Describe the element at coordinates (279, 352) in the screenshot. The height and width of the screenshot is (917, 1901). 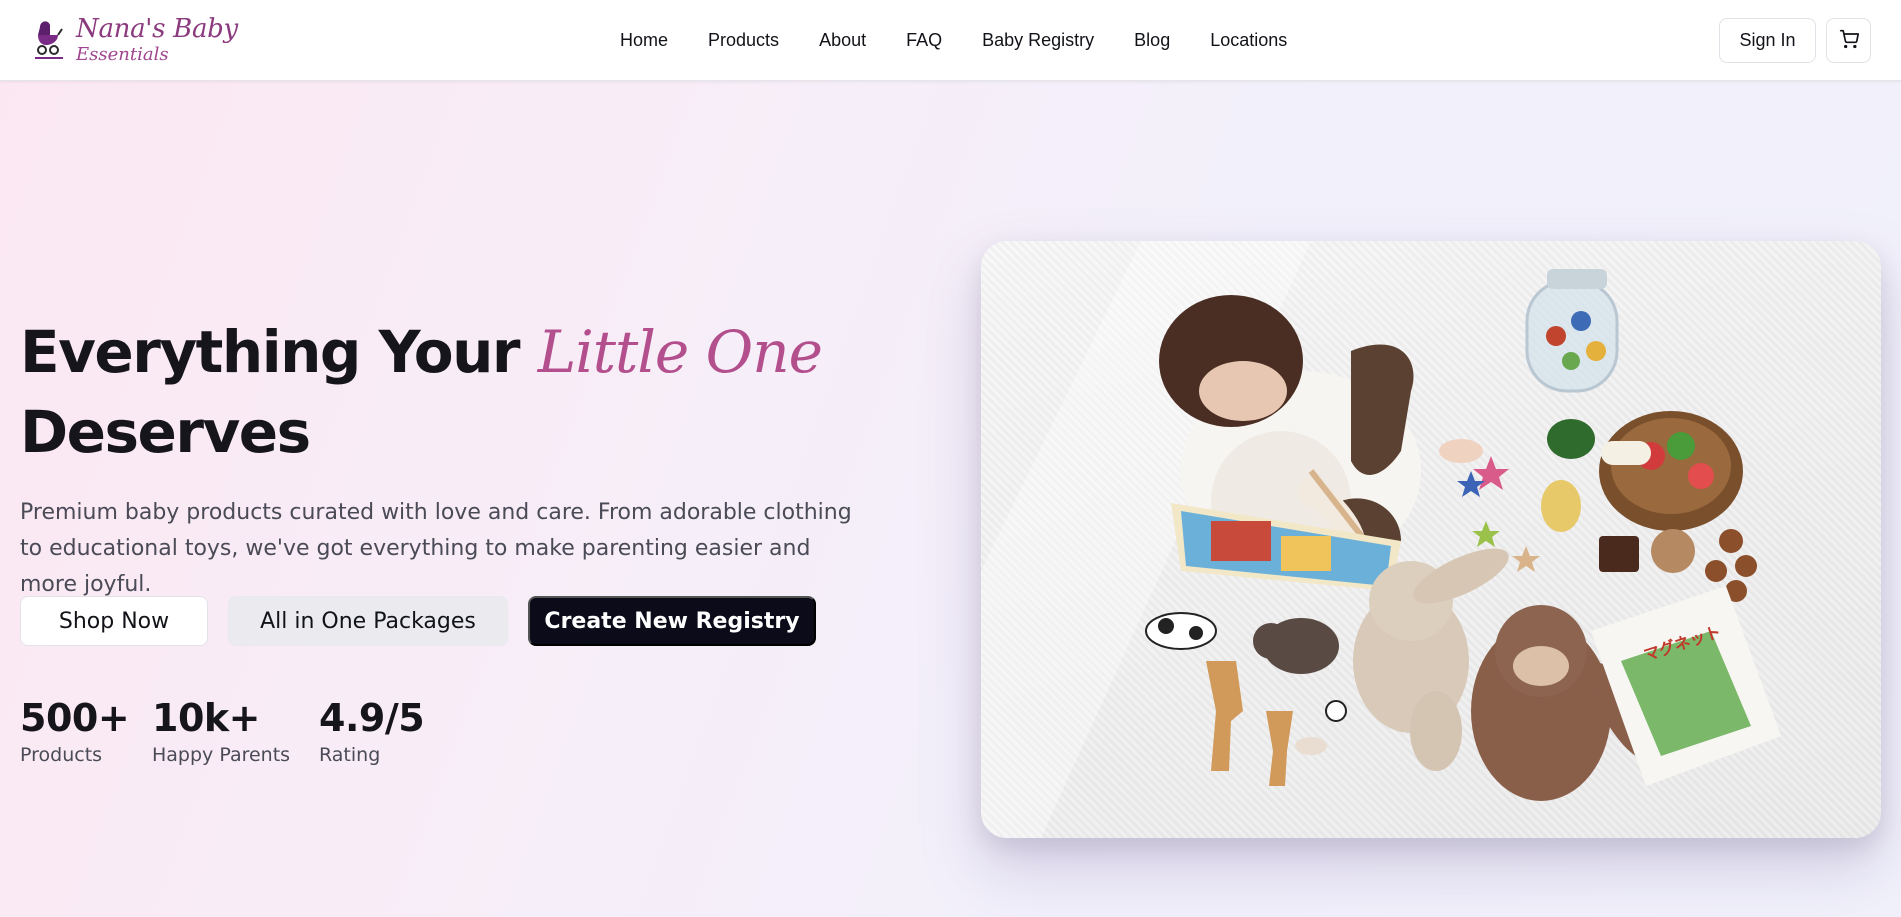
I see `hero-title-part1: Everything Your` at that location.